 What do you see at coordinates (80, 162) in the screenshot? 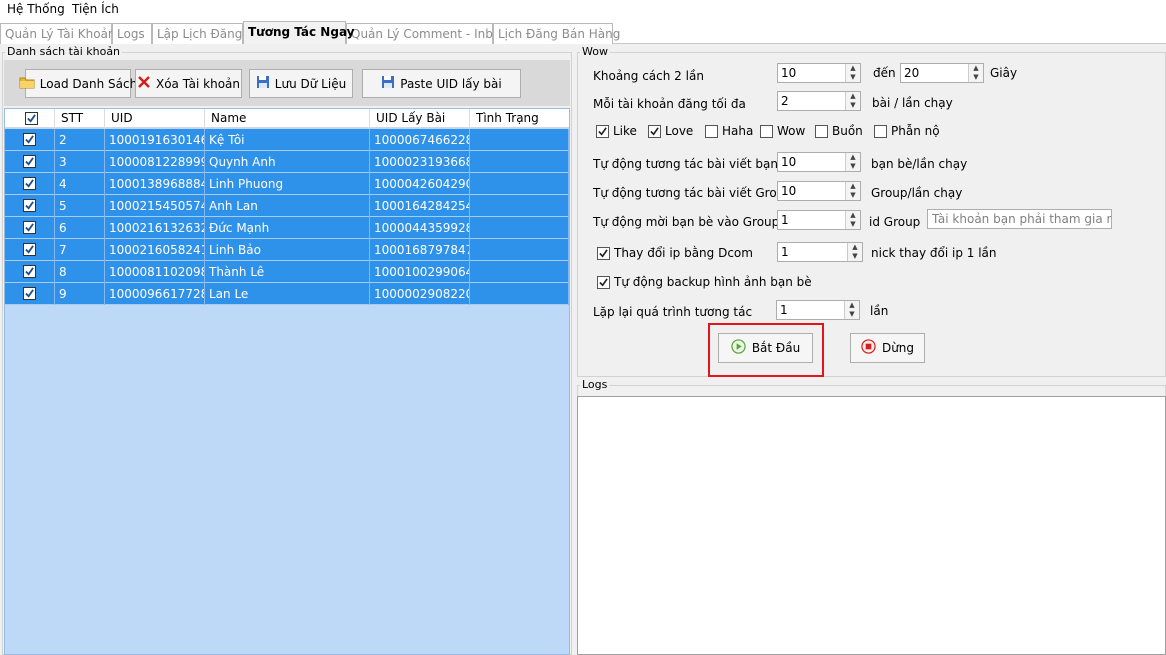
I see `cell-stt: 3` at bounding box center [80, 162].